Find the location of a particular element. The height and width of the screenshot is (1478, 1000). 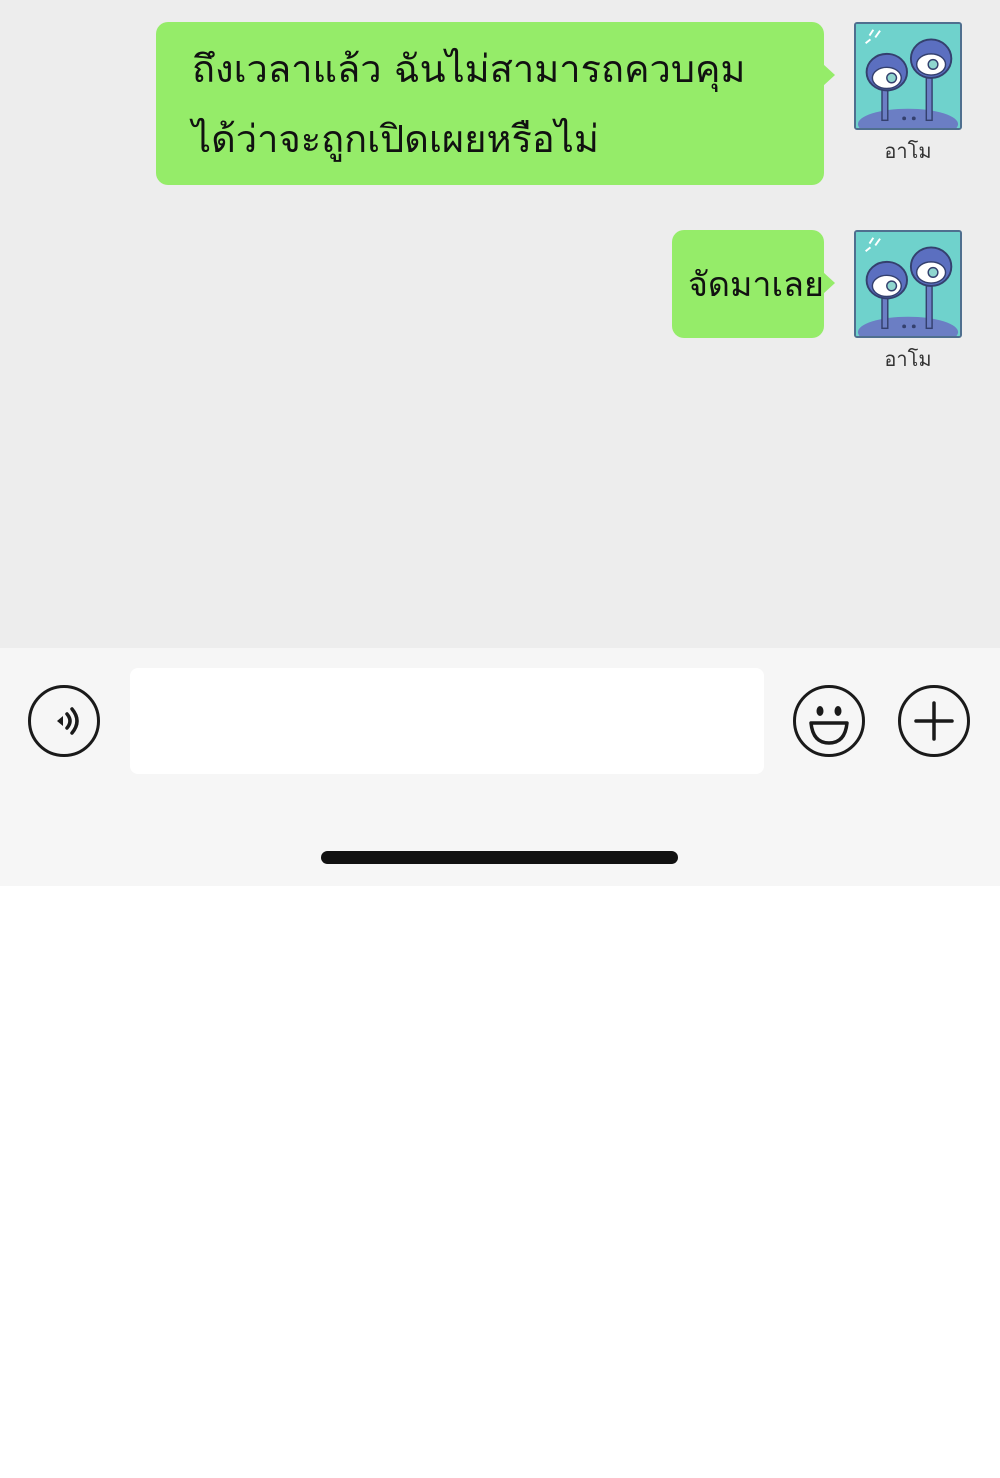

message-text-line: จัดมาเลย is located at coordinates (756, 285).